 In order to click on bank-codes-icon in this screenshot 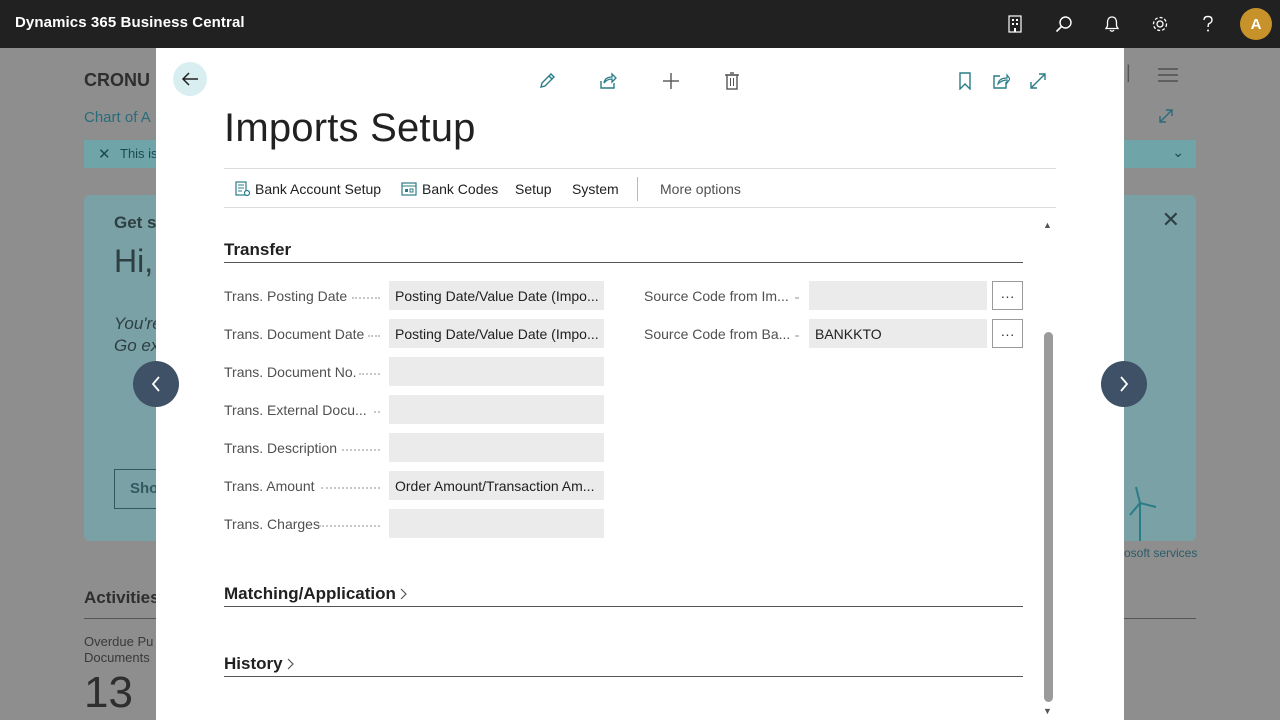, I will do `click(409, 189)`.